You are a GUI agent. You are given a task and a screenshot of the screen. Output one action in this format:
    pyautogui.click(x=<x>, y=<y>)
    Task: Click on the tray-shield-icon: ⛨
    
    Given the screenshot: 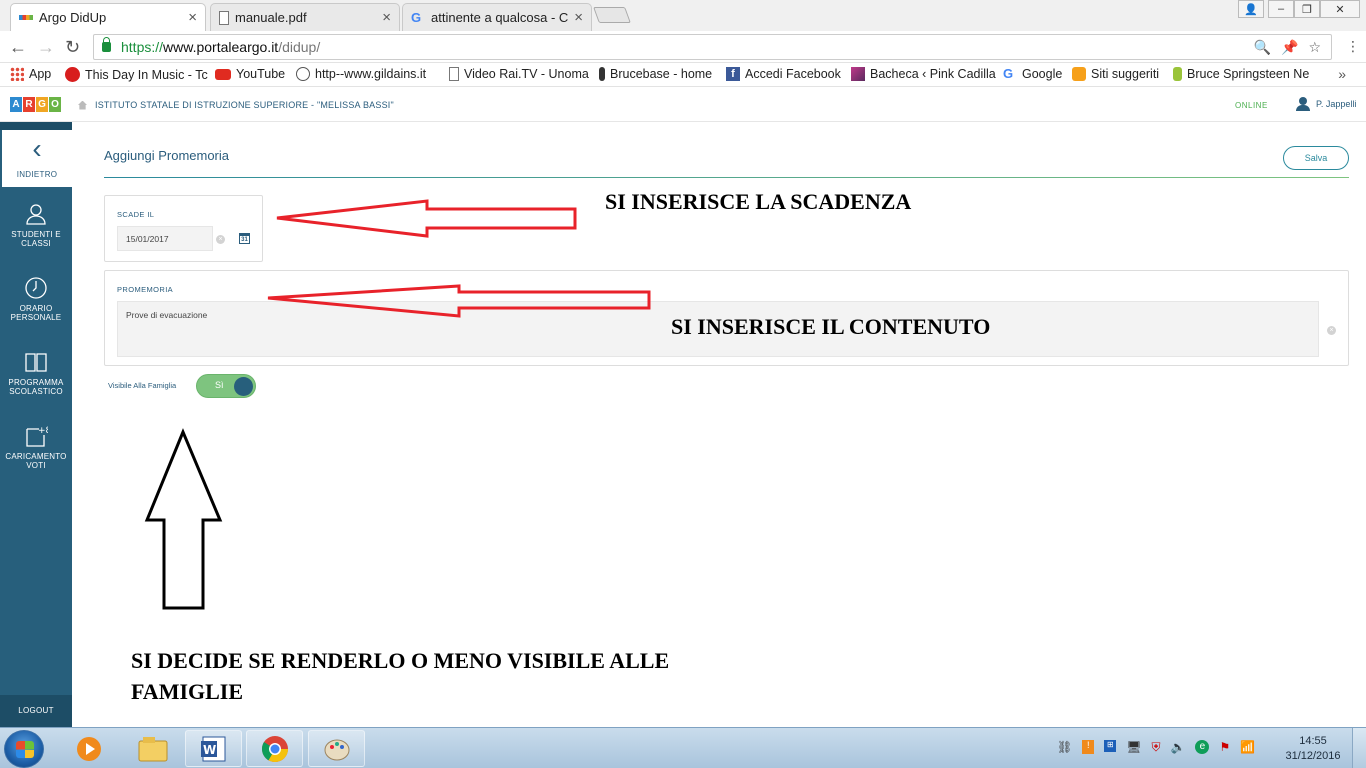 What is the action you would take?
    pyautogui.click(x=1155, y=747)
    